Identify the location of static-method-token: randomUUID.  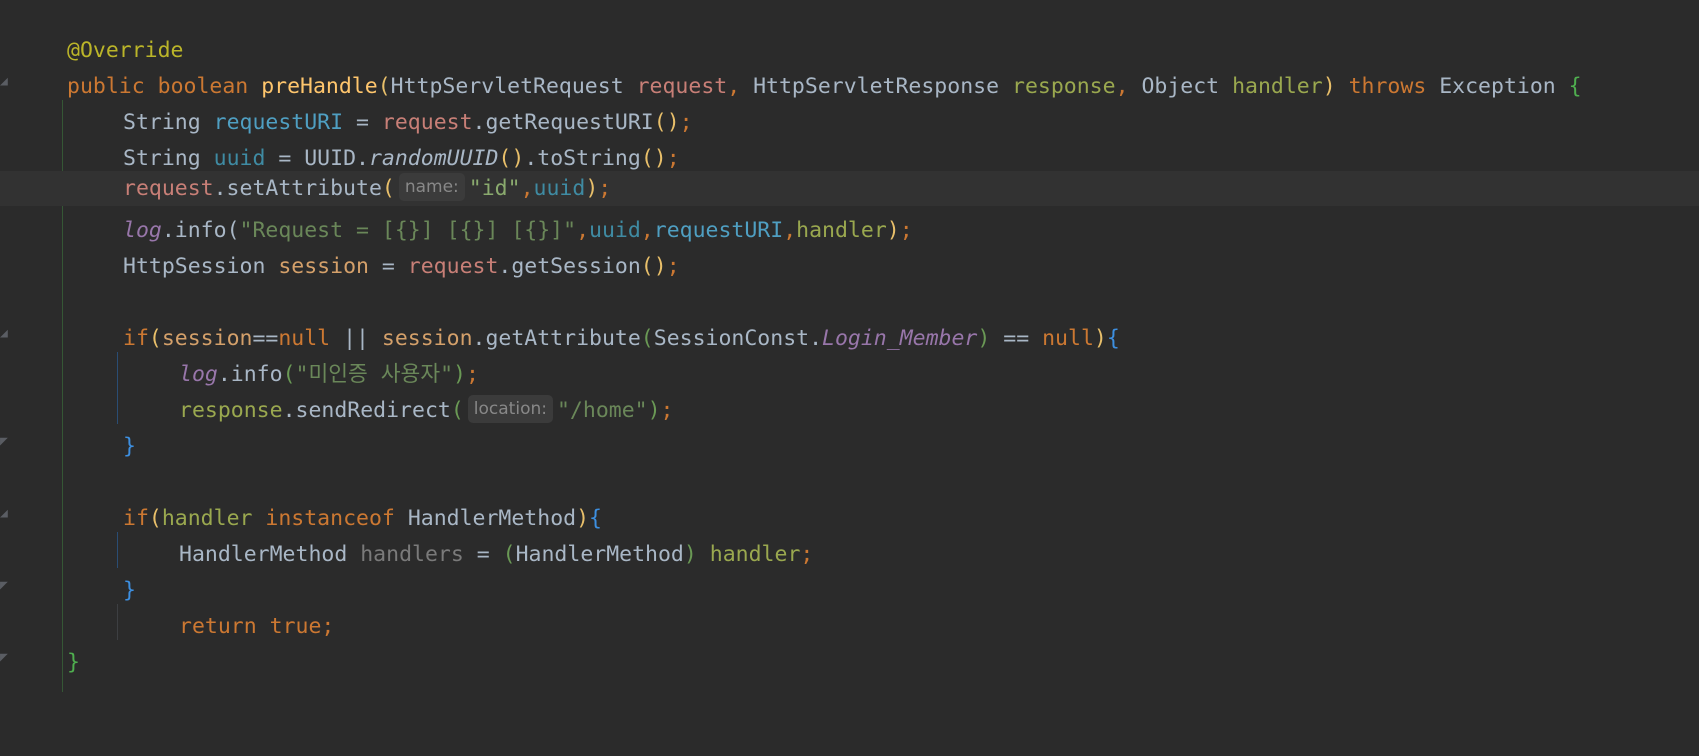
(433, 158).